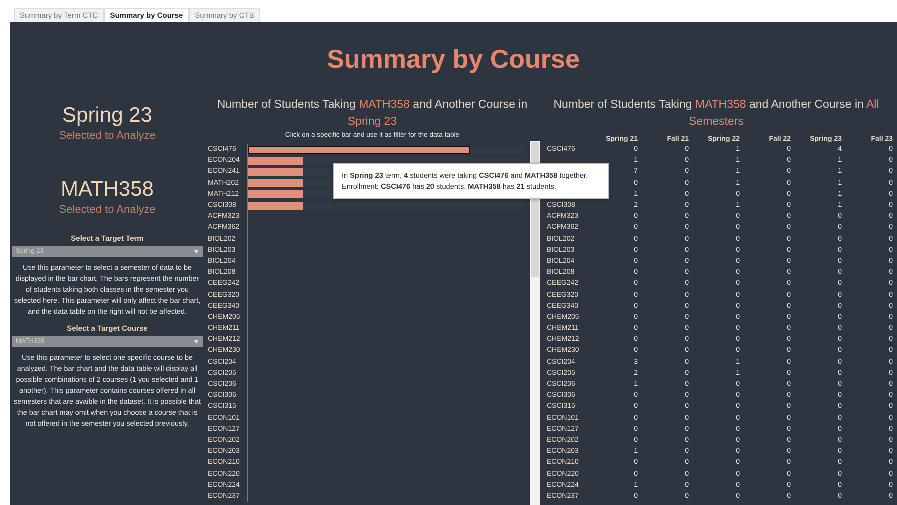  I want to click on page-title: Summary by Course, so click(453, 59).